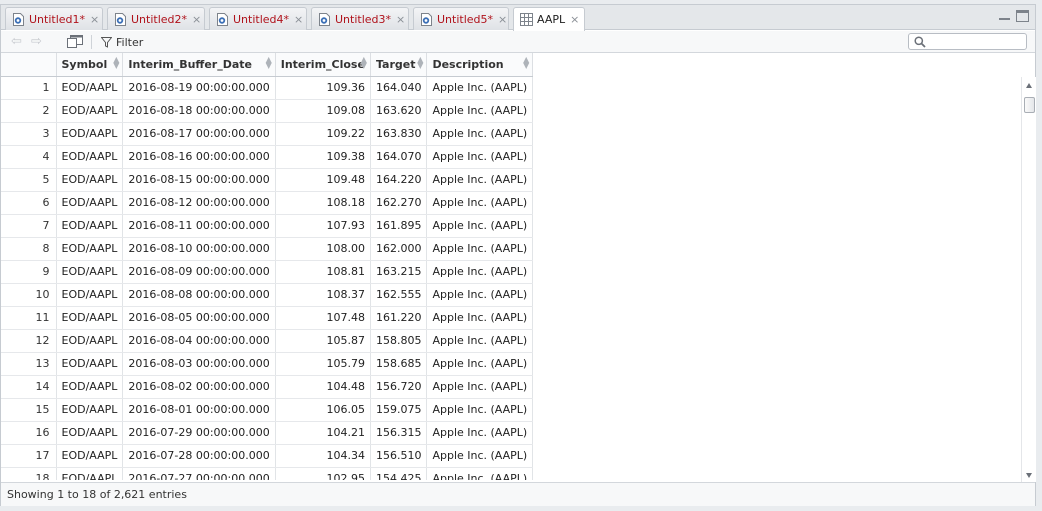  What do you see at coordinates (122, 42) in the screenshot?
I see `filter-button: Filter` at bounding box center [122, 42].